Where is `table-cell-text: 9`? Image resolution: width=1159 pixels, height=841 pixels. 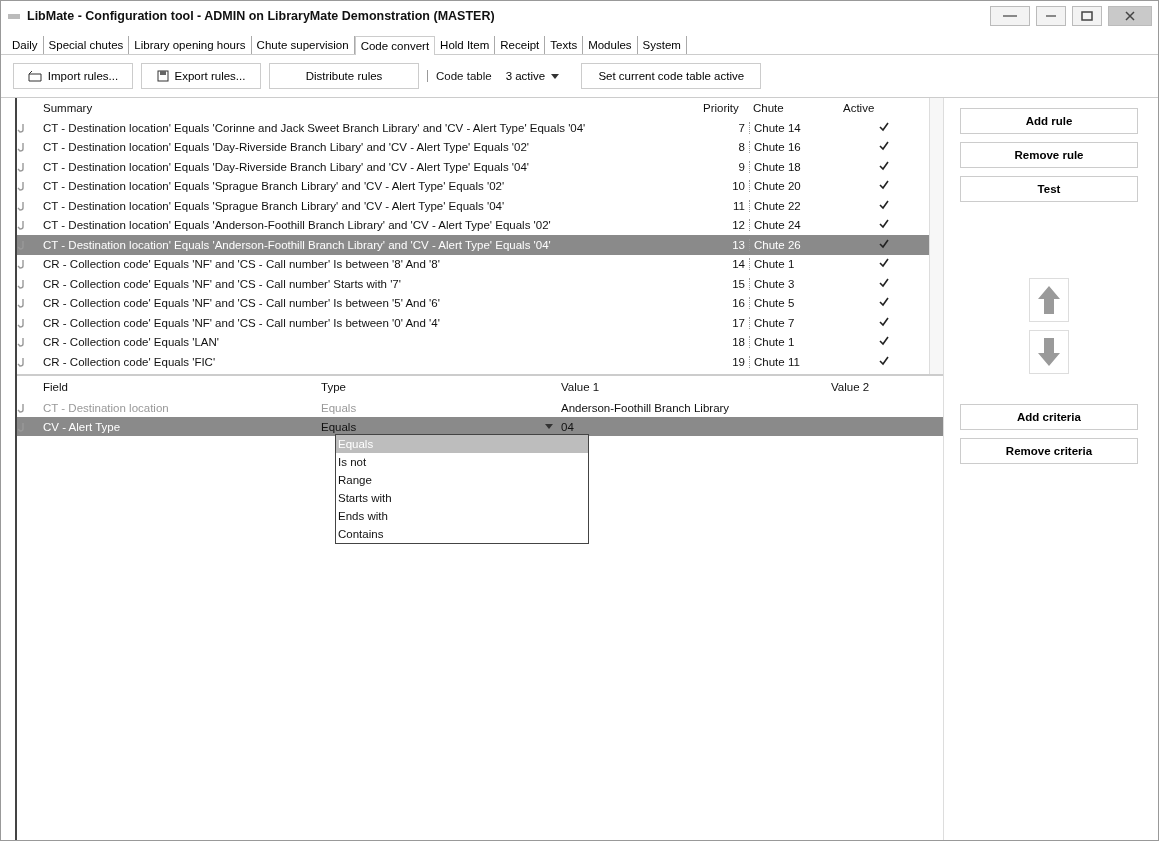
table-cell-text: 9 is located at coordinates (741, 166).